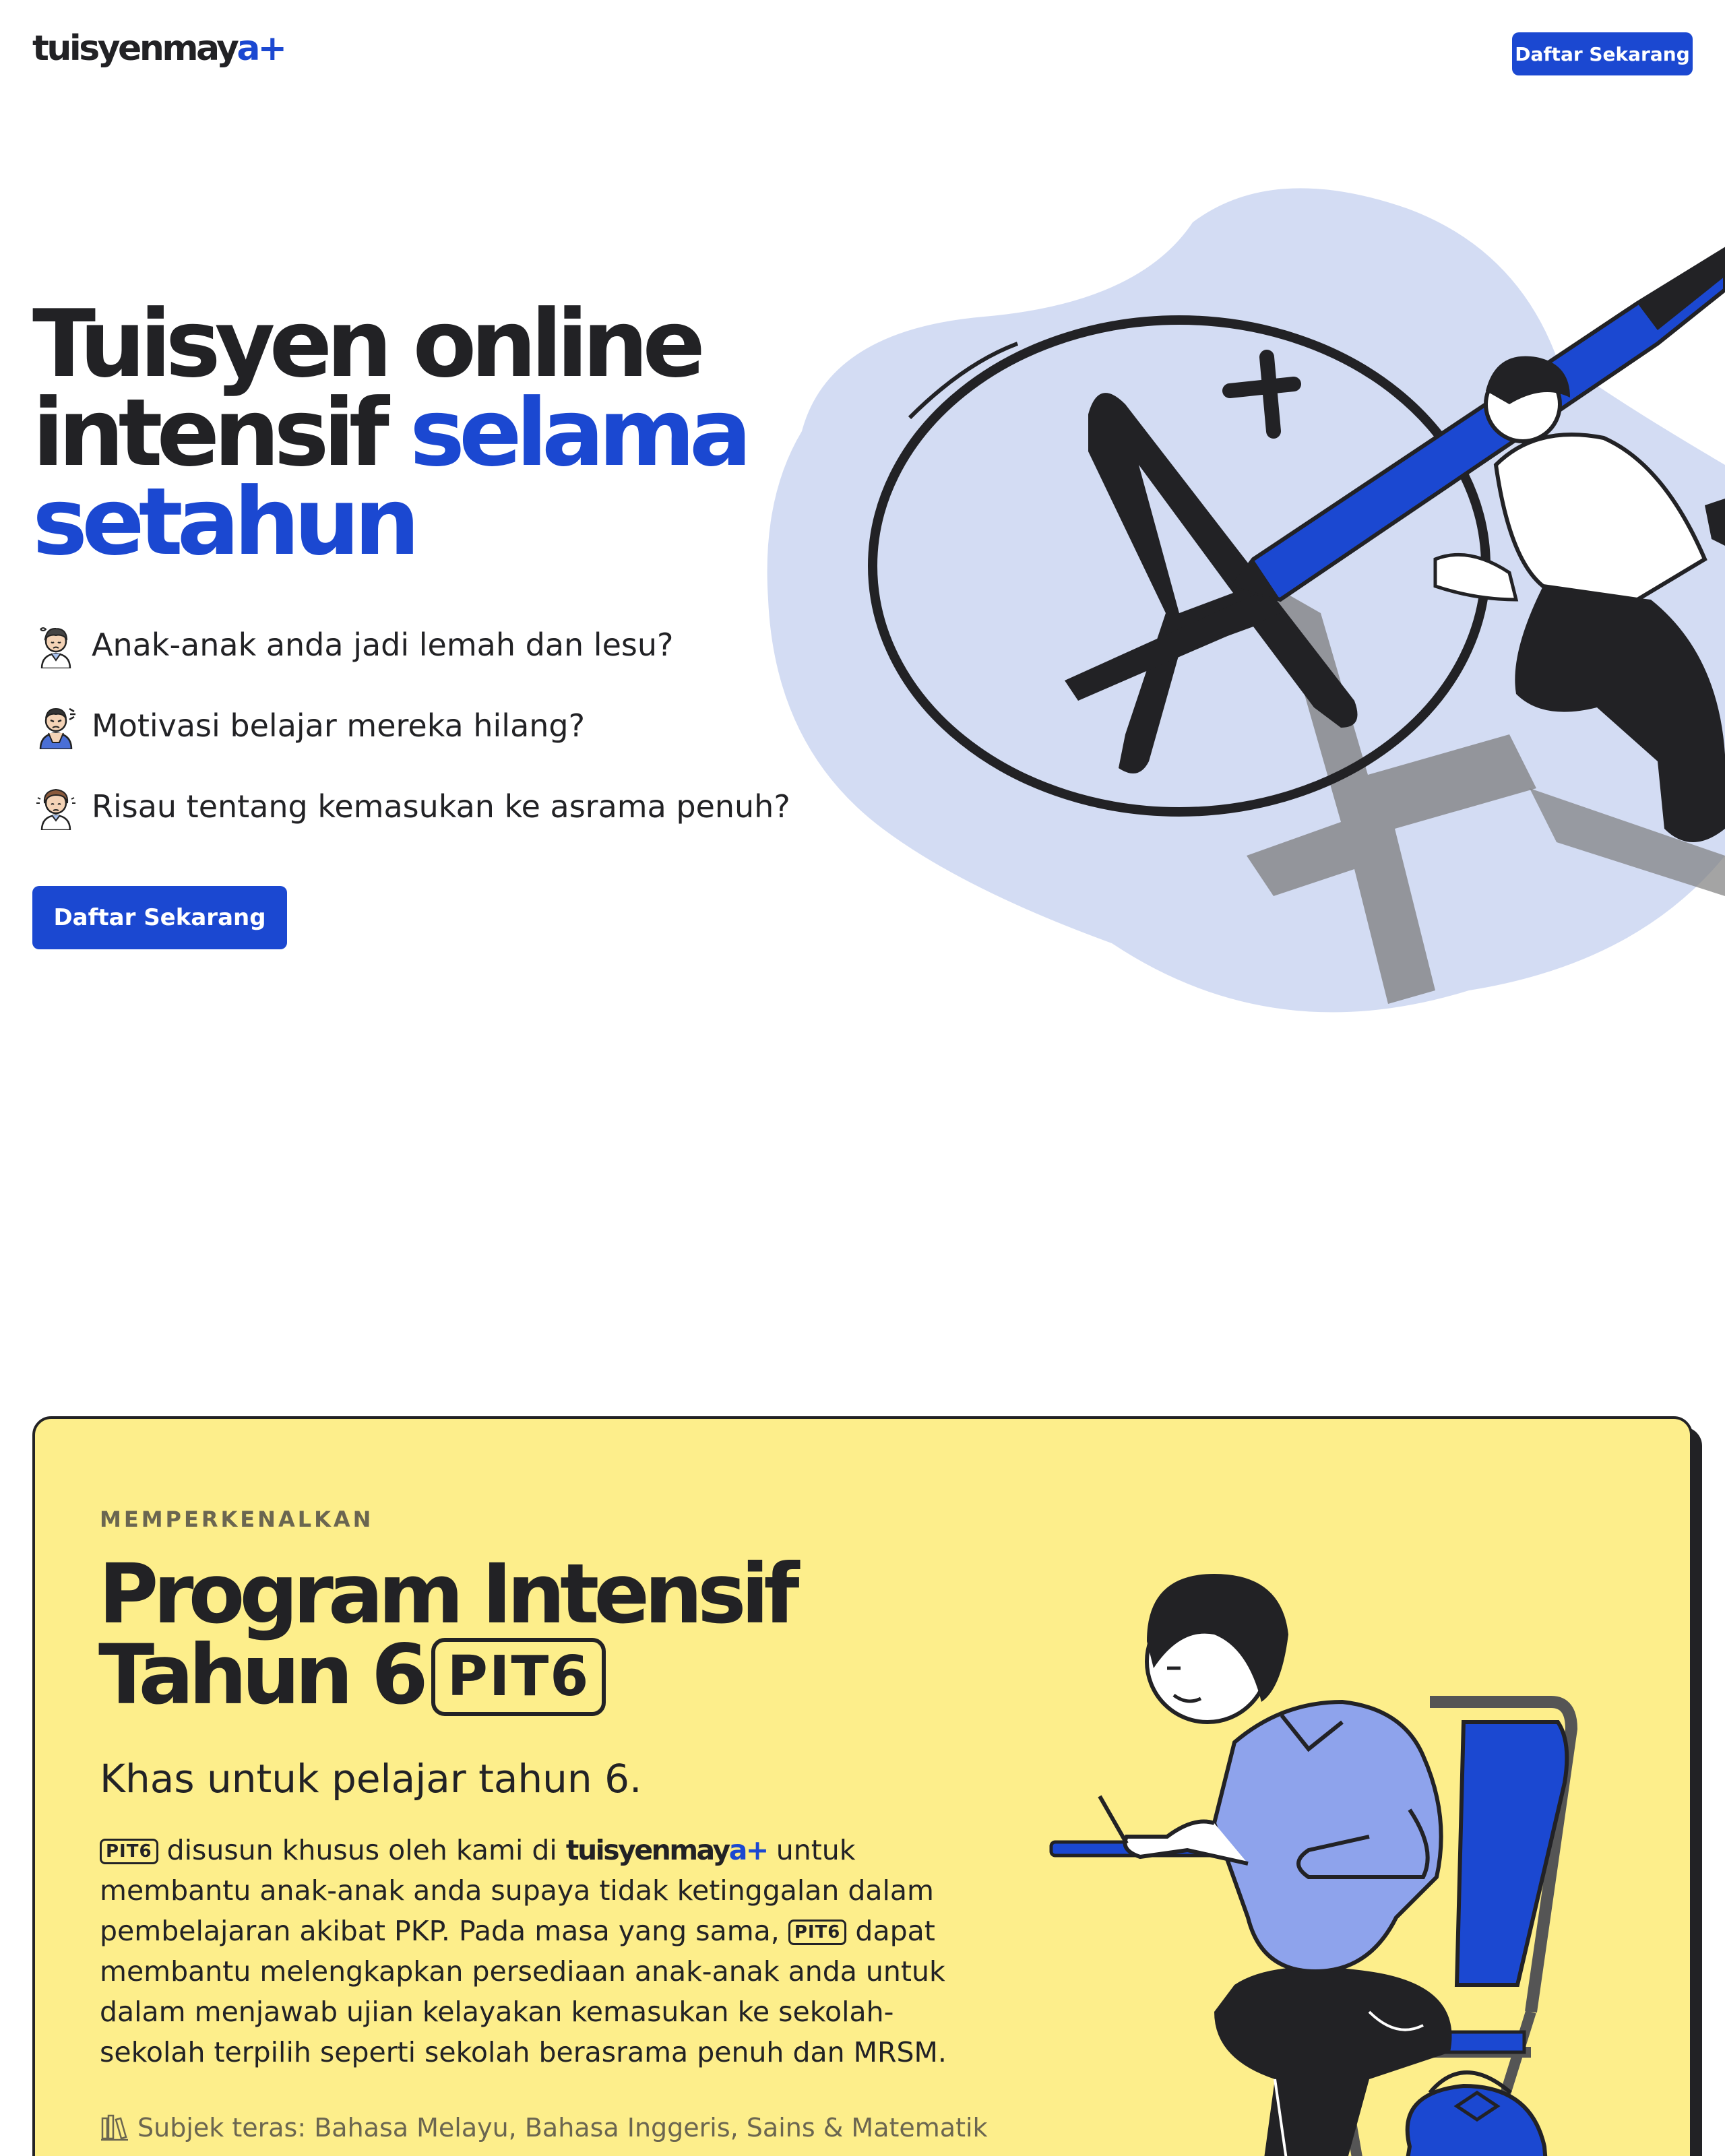  I want to click on pain-point: Motivasi belajar mereka hilang?, so click(308, 725).